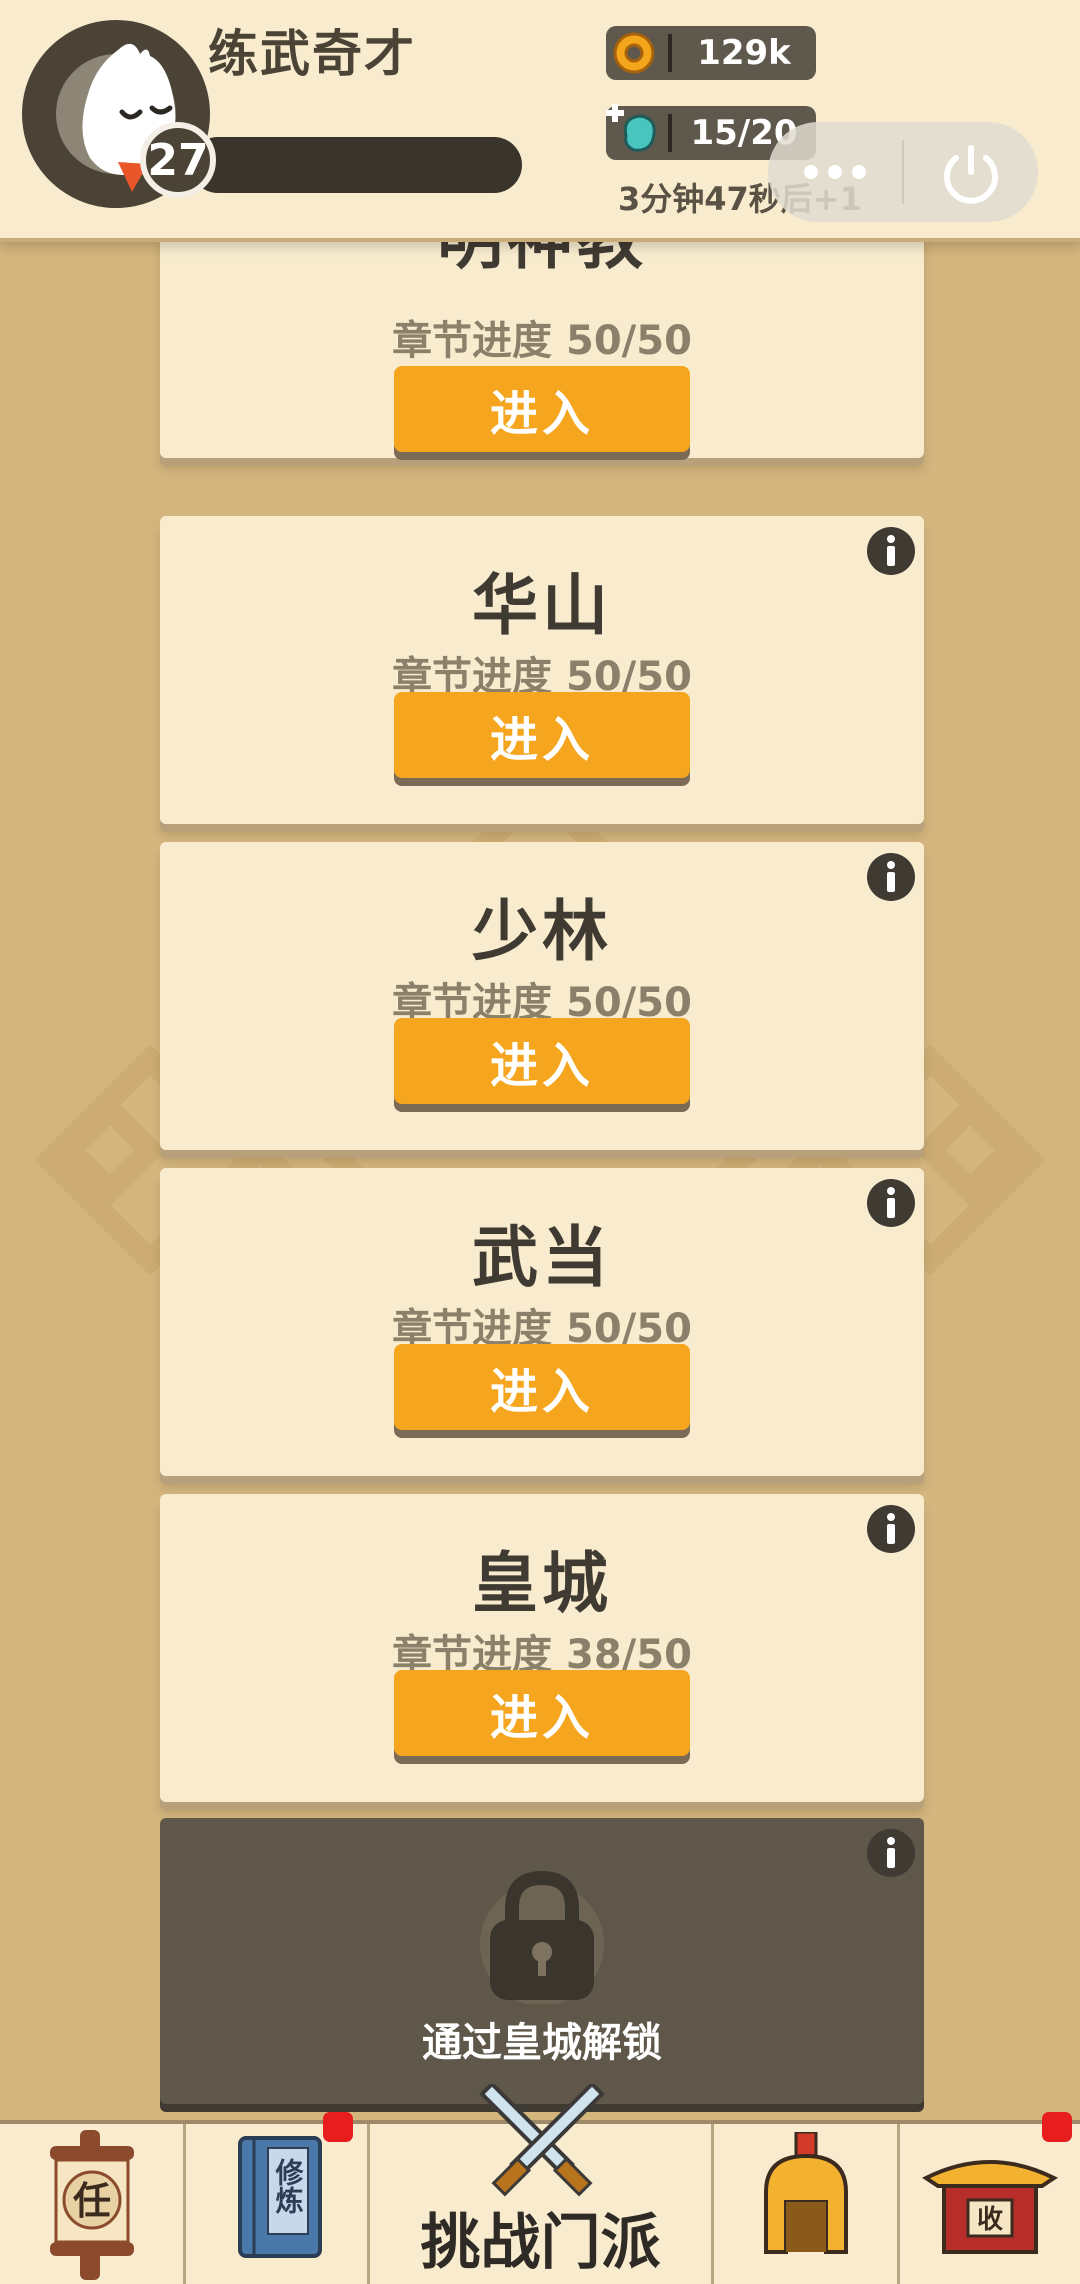 The image size is (1080, 2284). Describe the element at coordinates (288, 2186) in the screenshot. I see `train-glyph: 修炼` at that location.